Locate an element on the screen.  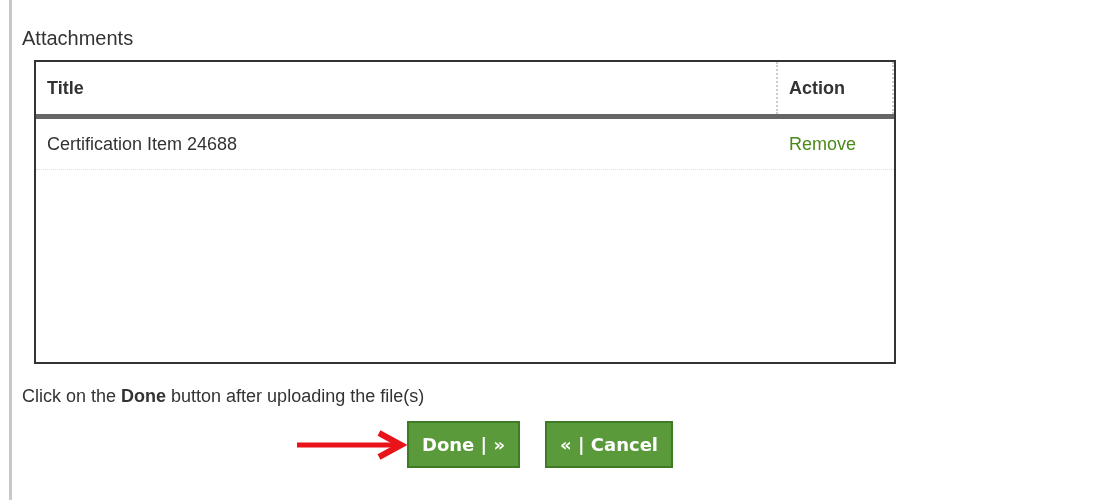
cancel-button: « | Cancel is located at coordinates (609, 444).